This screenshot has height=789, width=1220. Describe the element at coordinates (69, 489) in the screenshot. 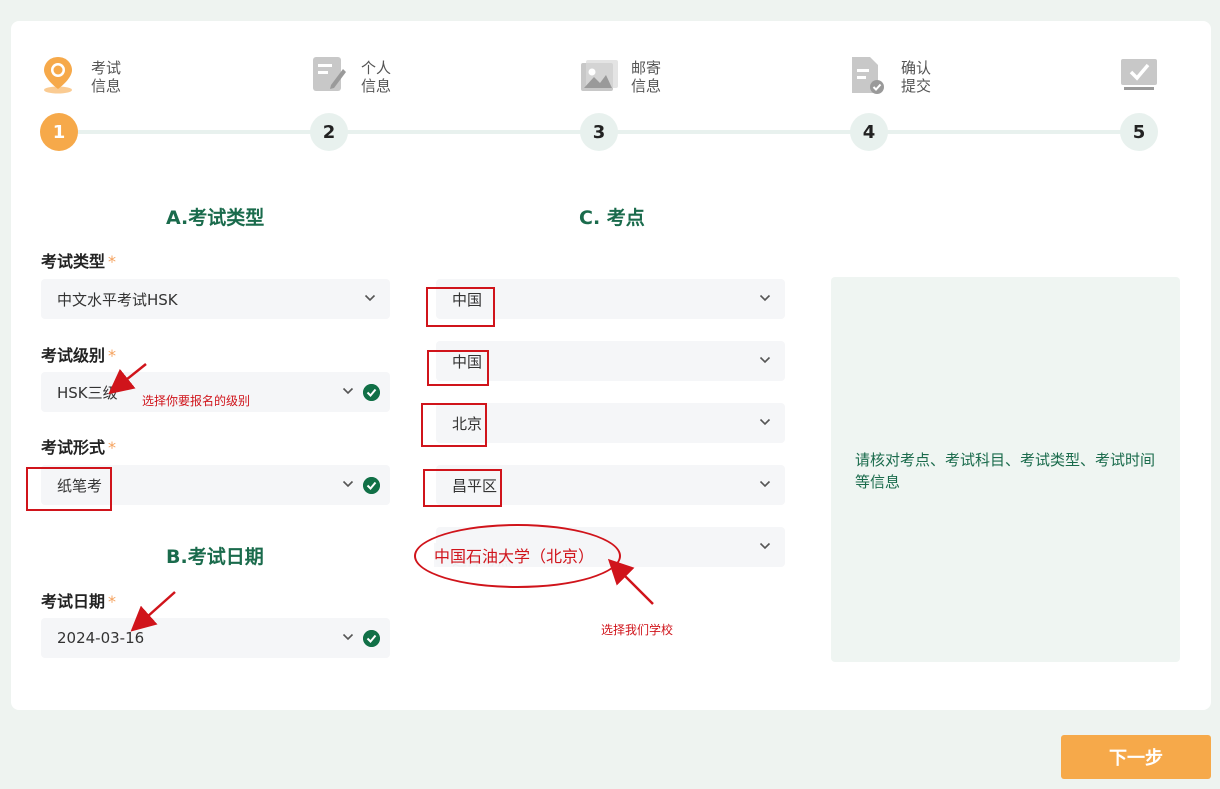

I see `annotation-box-exam-form` at that location.